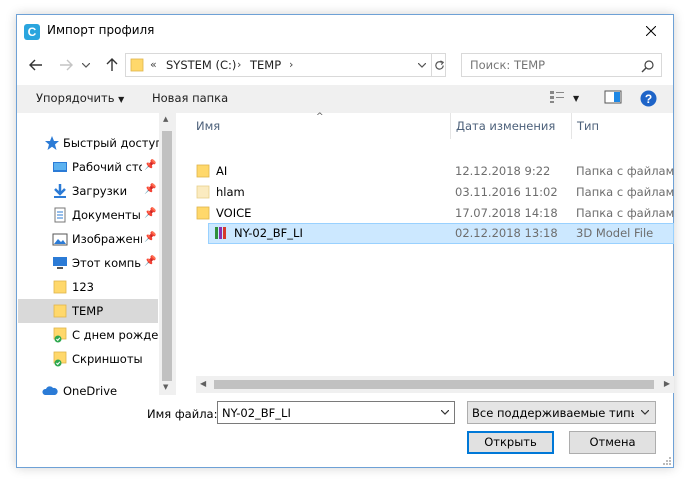  What do you see at coordinates (622, 126) in the screenshot?
I see `column-header-type: Тип` at bounding box center [622, 126].